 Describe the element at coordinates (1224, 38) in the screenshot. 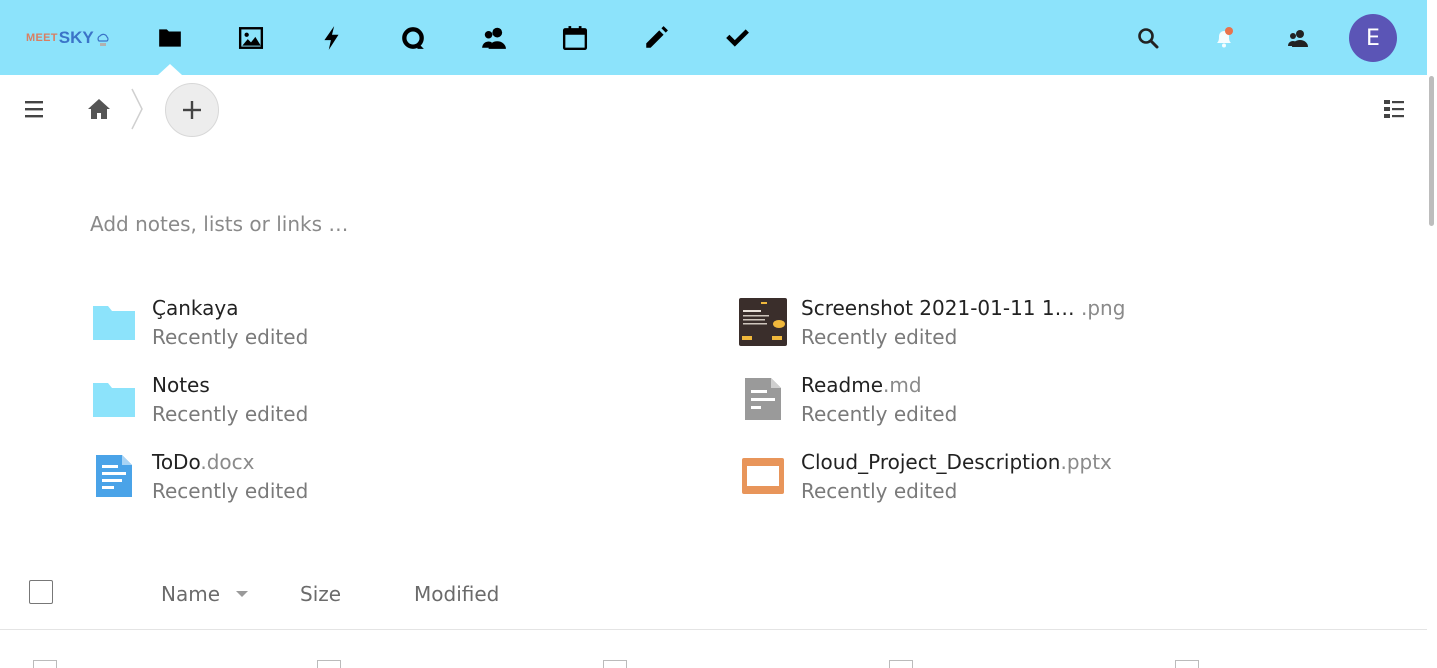

I see `notifications-button` at that location.